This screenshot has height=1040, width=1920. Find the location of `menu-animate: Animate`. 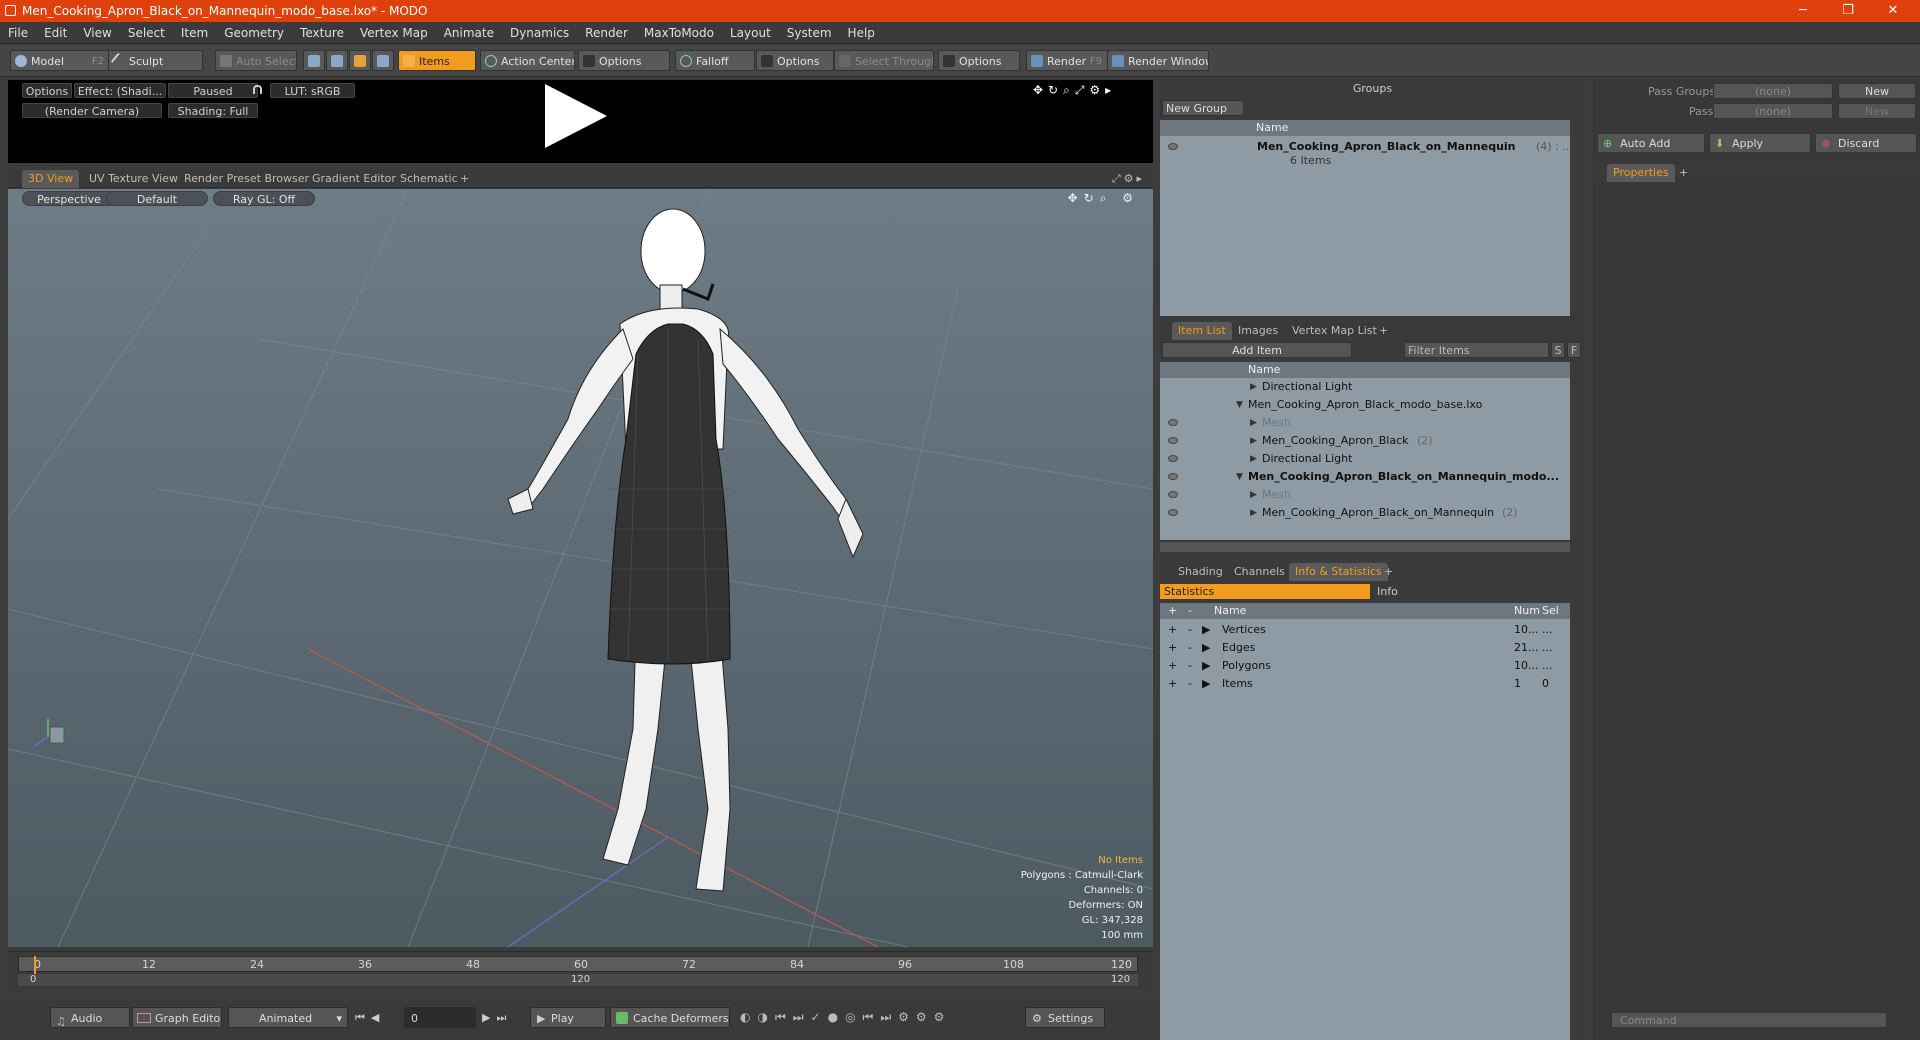

menu-animate: Animate is located at coordinates (469, 33).